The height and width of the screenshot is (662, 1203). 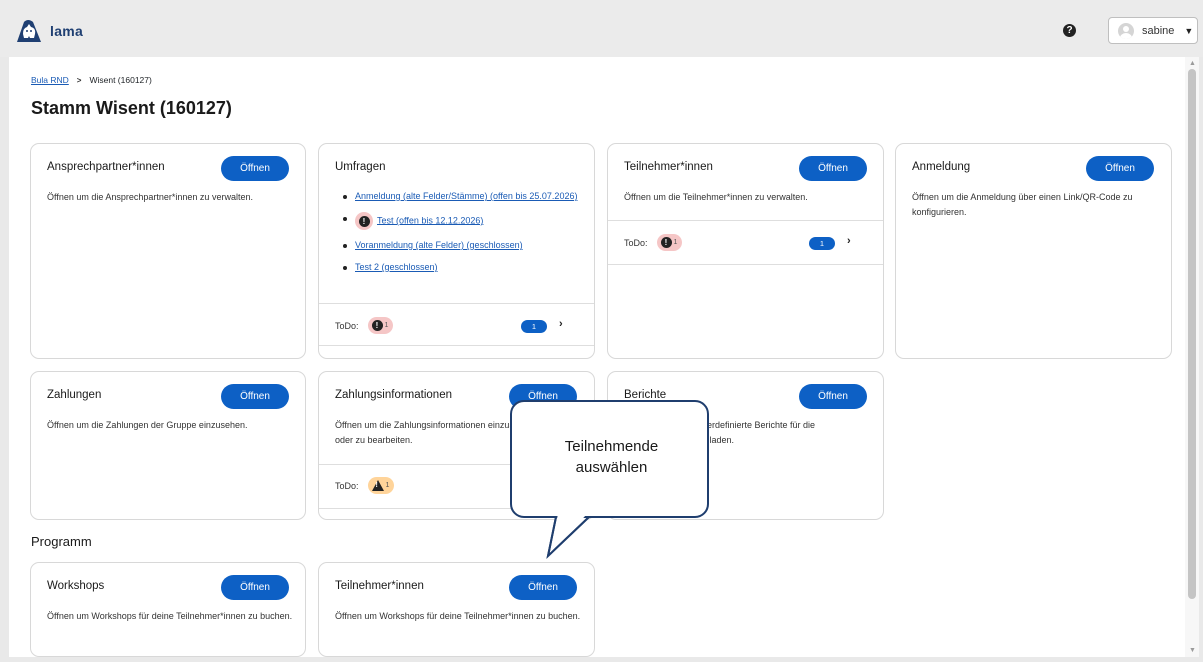 I want to click on open-contacts-button: Öffnen, so click(x=255, y=168).